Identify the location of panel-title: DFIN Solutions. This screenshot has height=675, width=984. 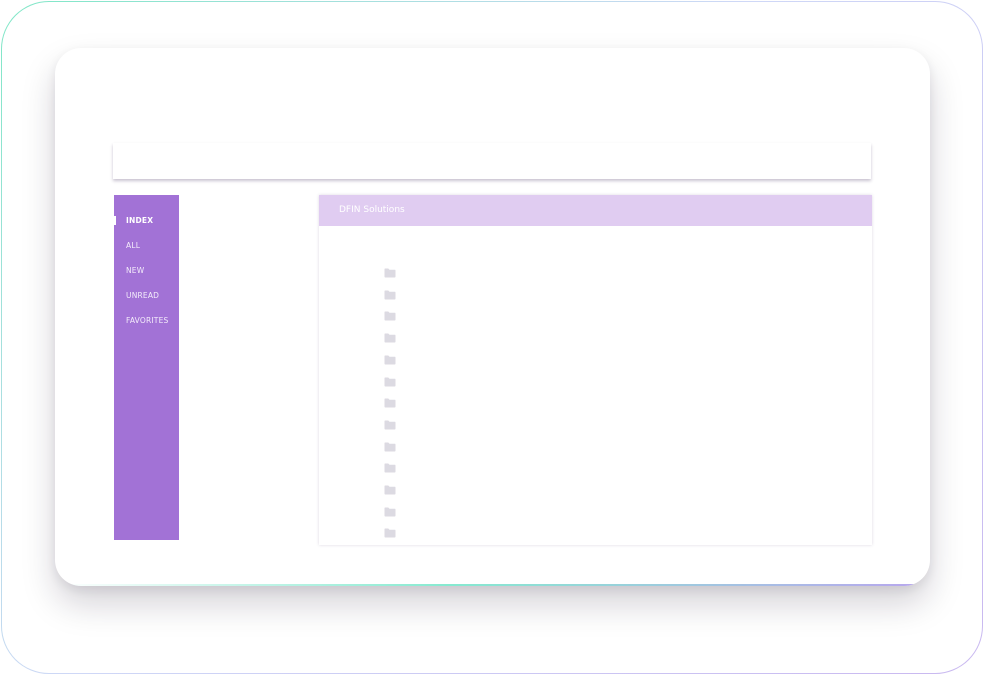
(372, 210).